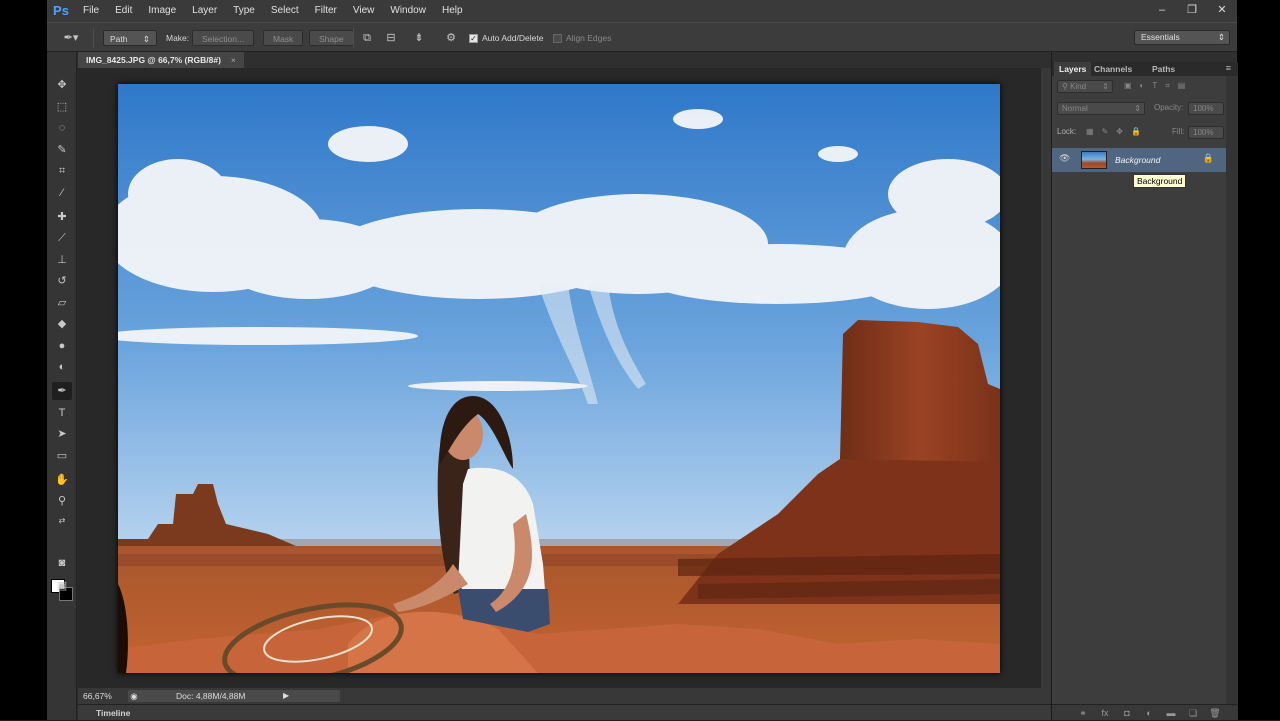  Describe the element at coordinates (97, 696) in the screenshot. I see `zoom-level: 66,67%` at that location.